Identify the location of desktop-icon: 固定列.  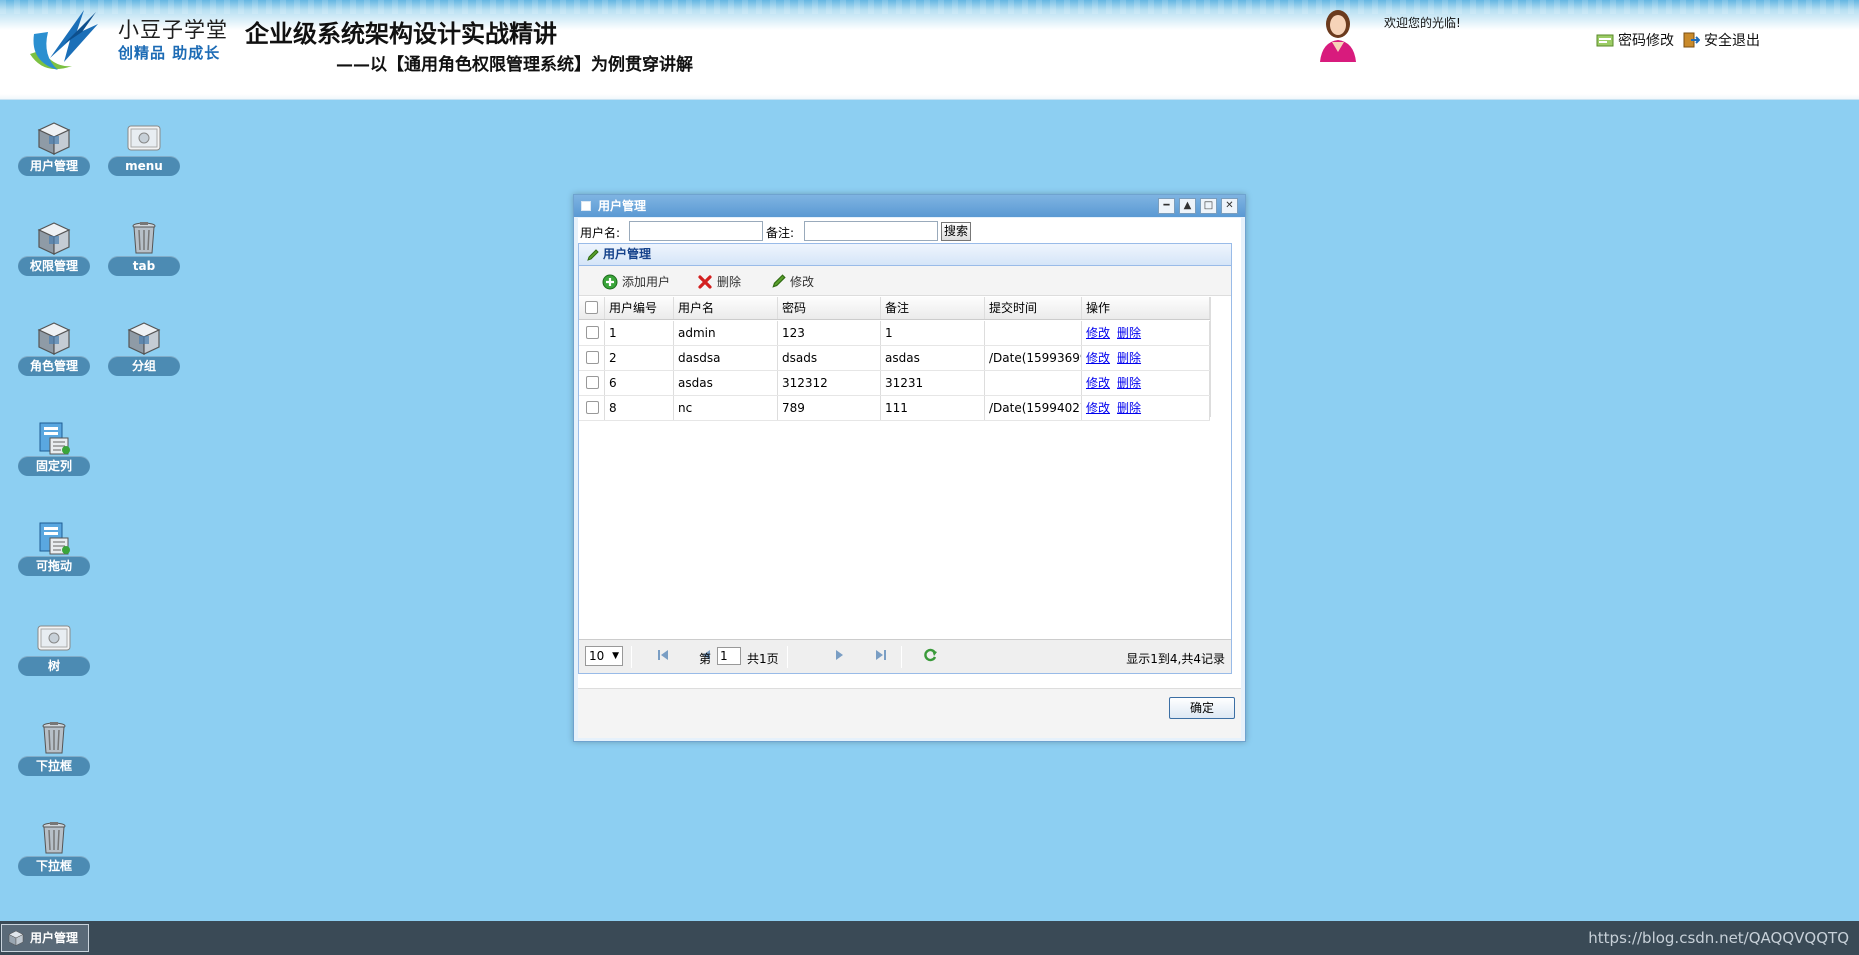
(54, 450).